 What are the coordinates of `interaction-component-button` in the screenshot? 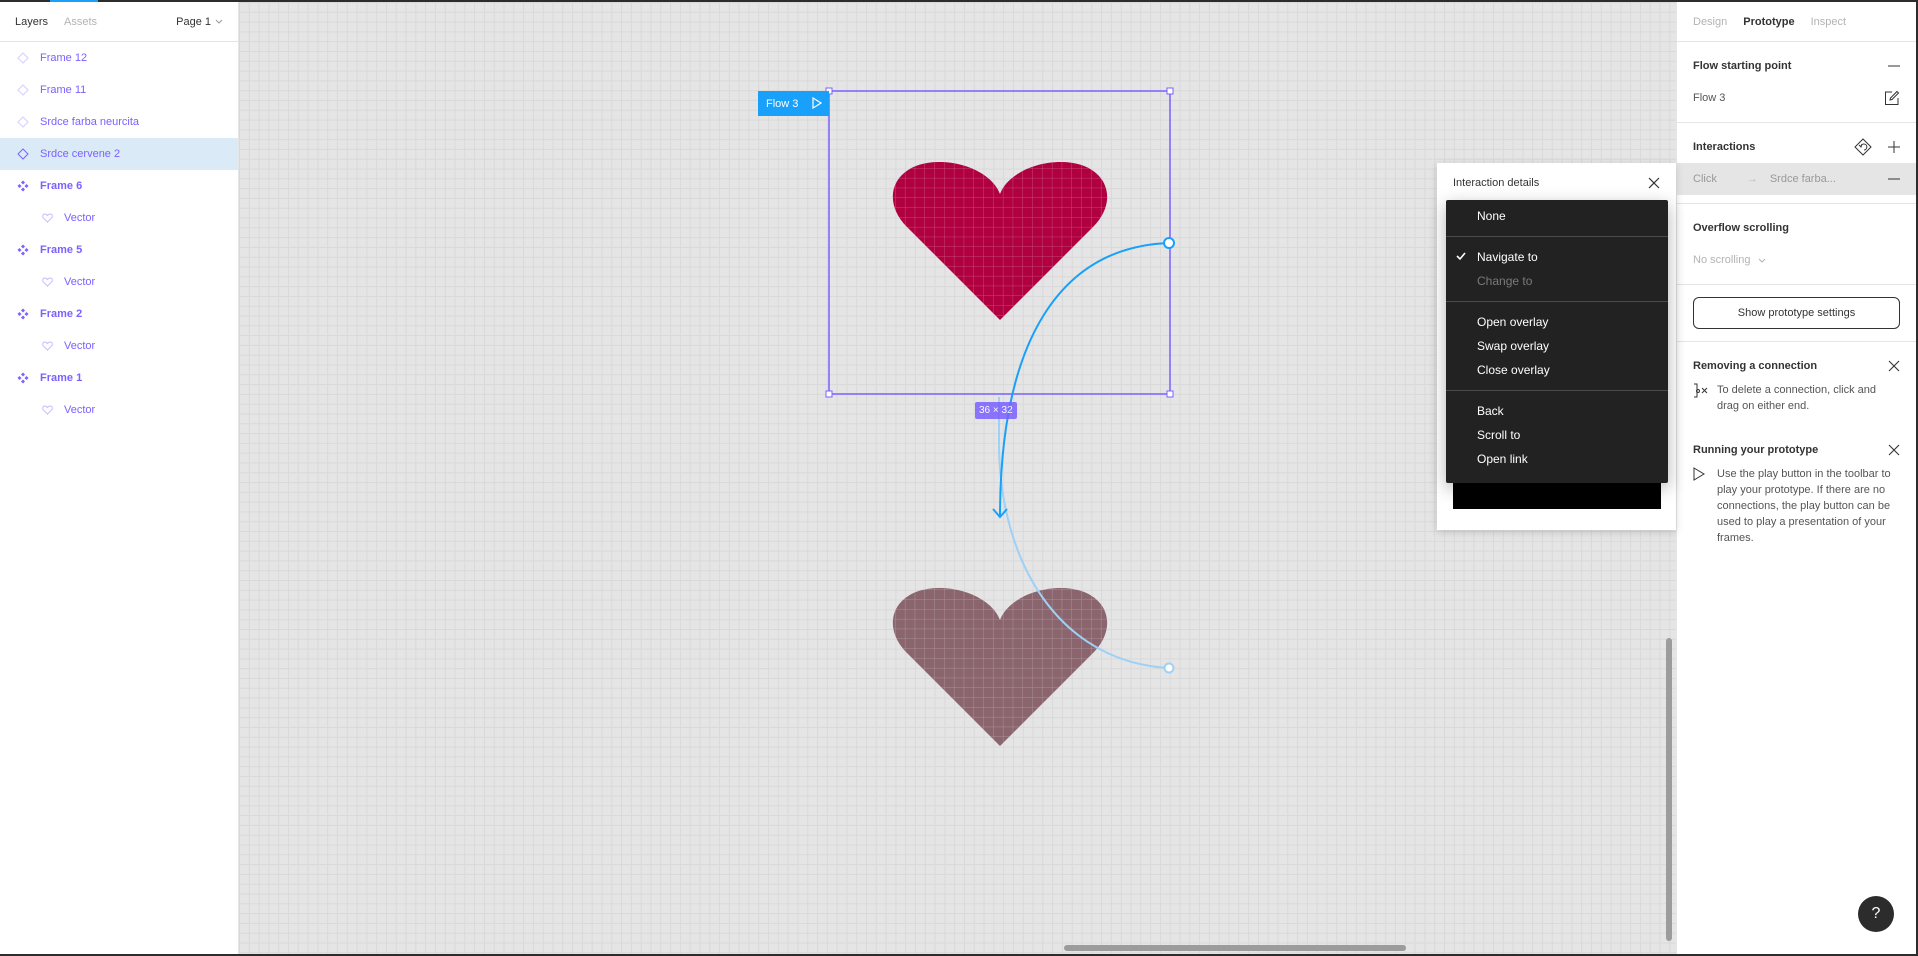 It's located at (1863, 147).